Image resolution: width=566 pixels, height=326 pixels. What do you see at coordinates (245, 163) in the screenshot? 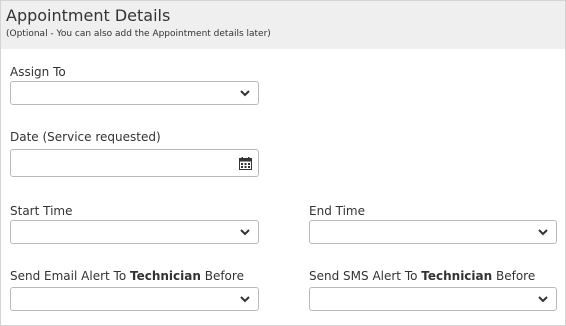
I see `calendar-icon` at bounding box center [245, 163].